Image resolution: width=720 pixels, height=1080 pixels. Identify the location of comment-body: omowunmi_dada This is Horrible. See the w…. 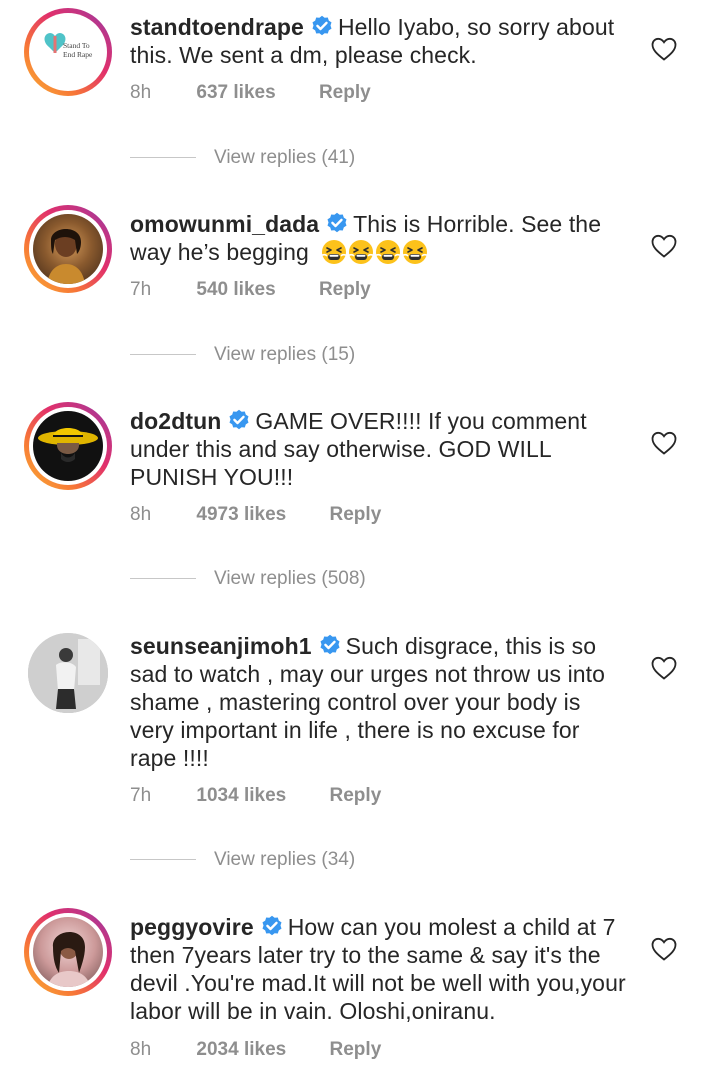
(380, 238).